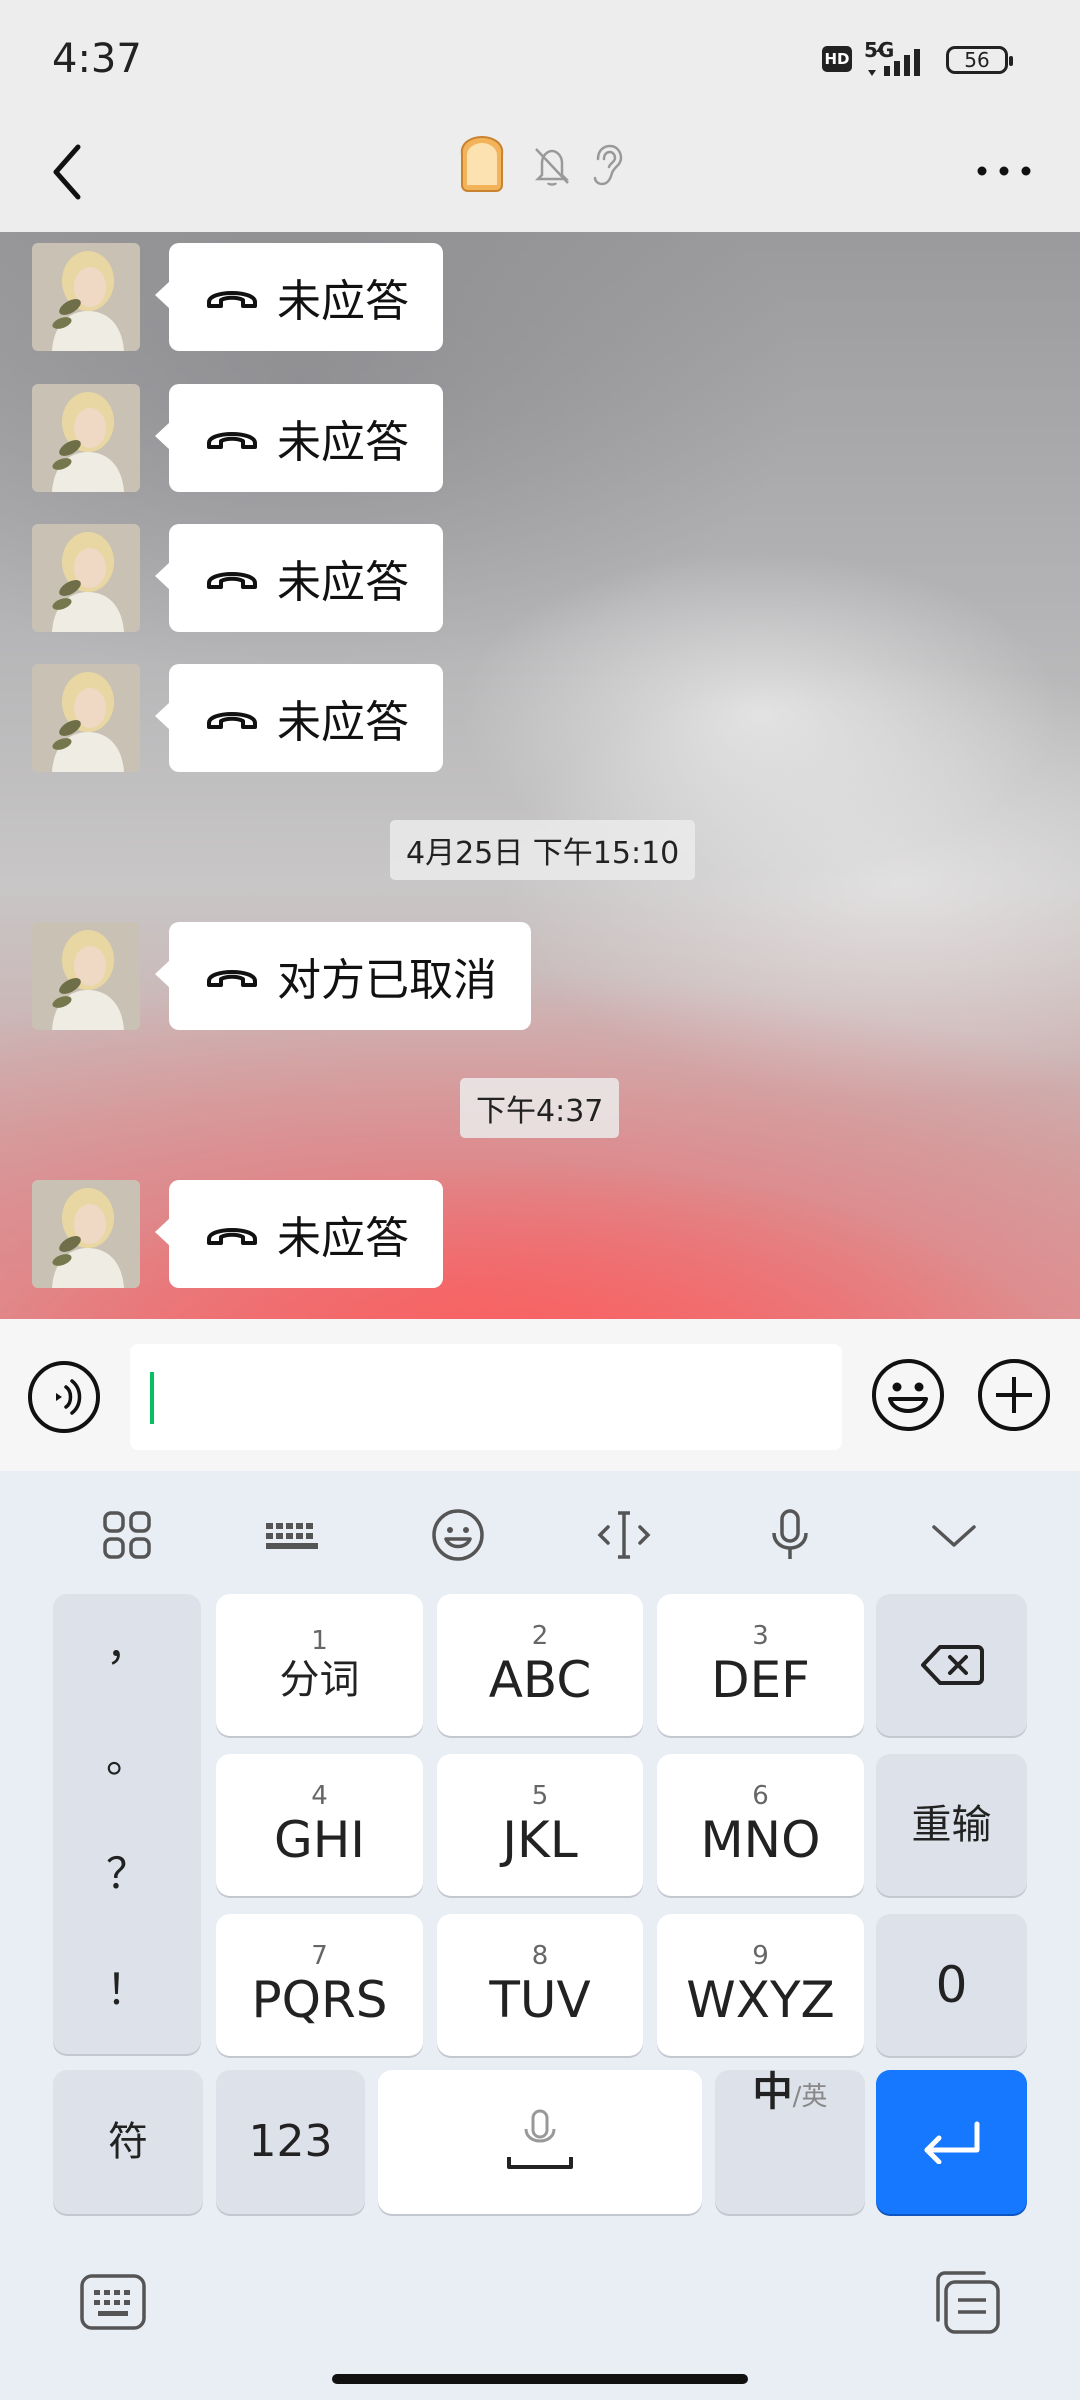 This screenshot has height=2400, width=1080. I want to click on key-label: MNO, so click(760, 1839).